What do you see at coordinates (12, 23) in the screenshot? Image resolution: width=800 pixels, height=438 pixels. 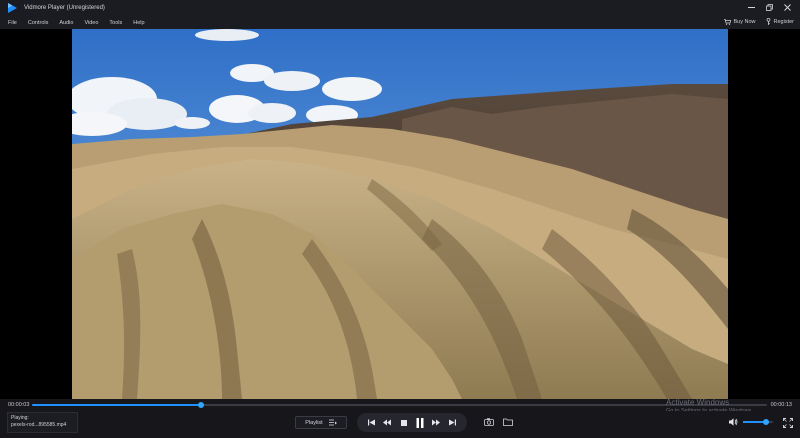 I see `menu-file: File` at bounding box center [12, 23].